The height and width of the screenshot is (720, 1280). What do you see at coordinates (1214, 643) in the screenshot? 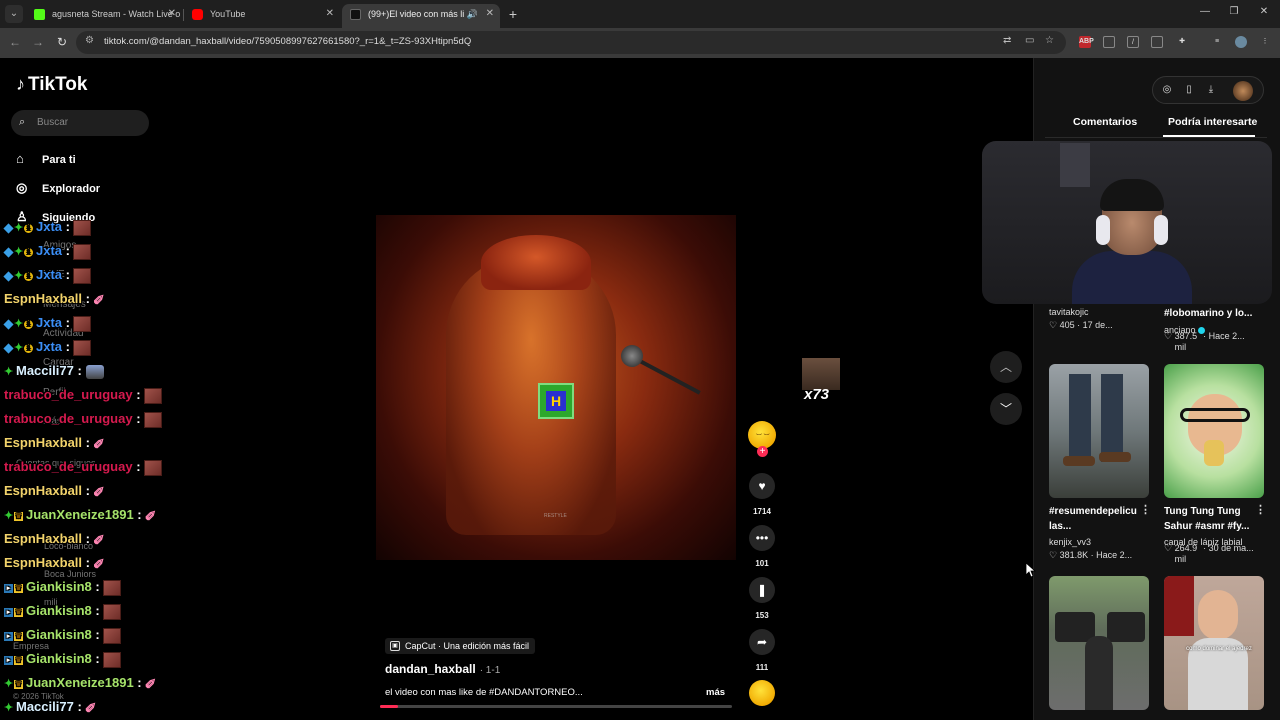
I see `video-card-thumbnail: como dominar el ajedrez` at bounding box center [1214, 643].